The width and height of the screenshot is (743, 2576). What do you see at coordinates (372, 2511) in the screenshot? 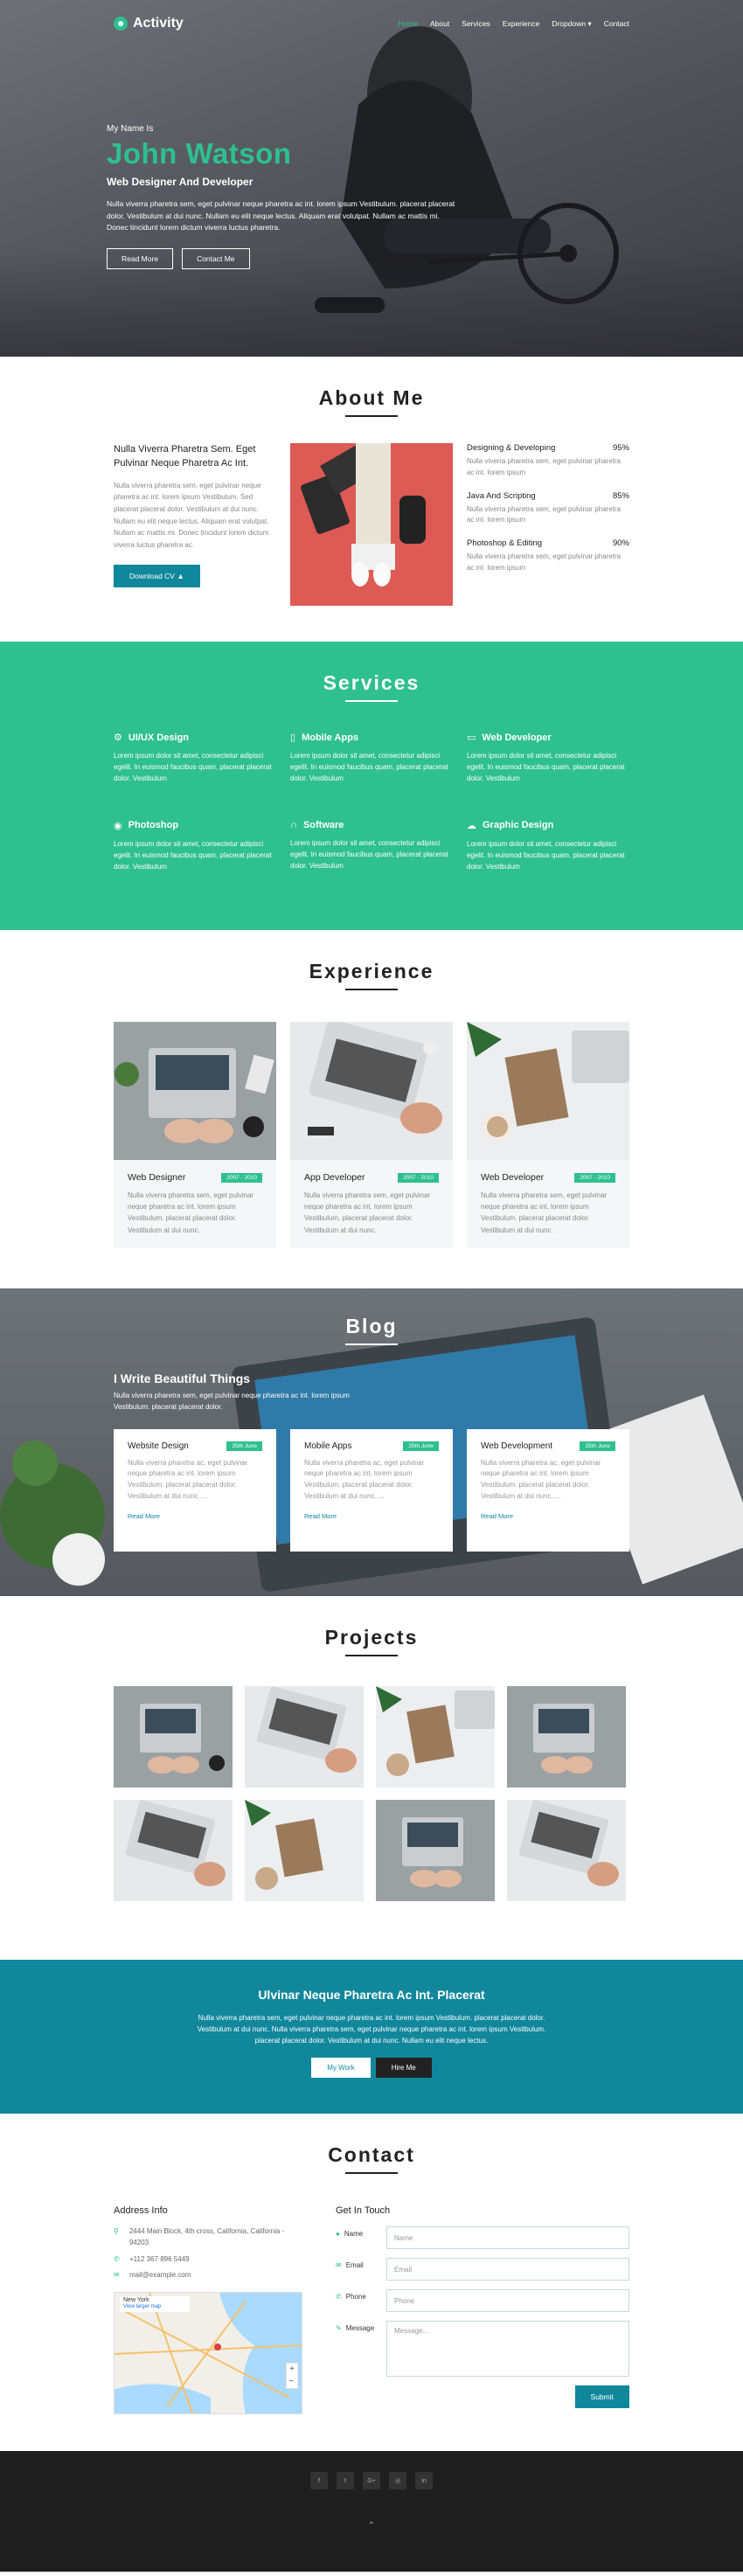
I see `footer: f t G+ ◎ in ⌃` at bounding box center [372, 2511].